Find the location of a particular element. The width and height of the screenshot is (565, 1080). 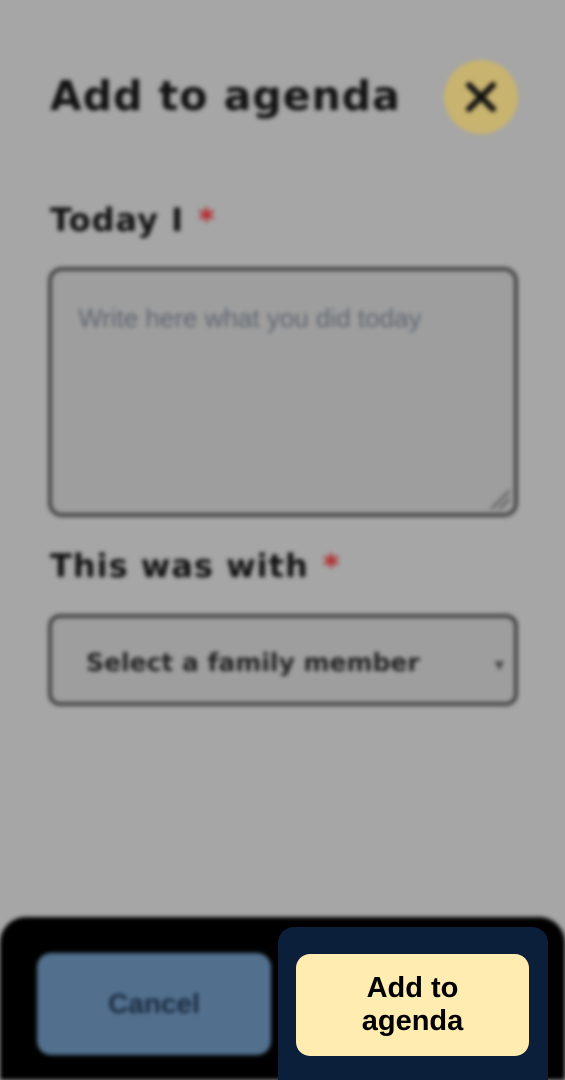

dialog-title: Add to agenda is located at coordinates (225, 96).